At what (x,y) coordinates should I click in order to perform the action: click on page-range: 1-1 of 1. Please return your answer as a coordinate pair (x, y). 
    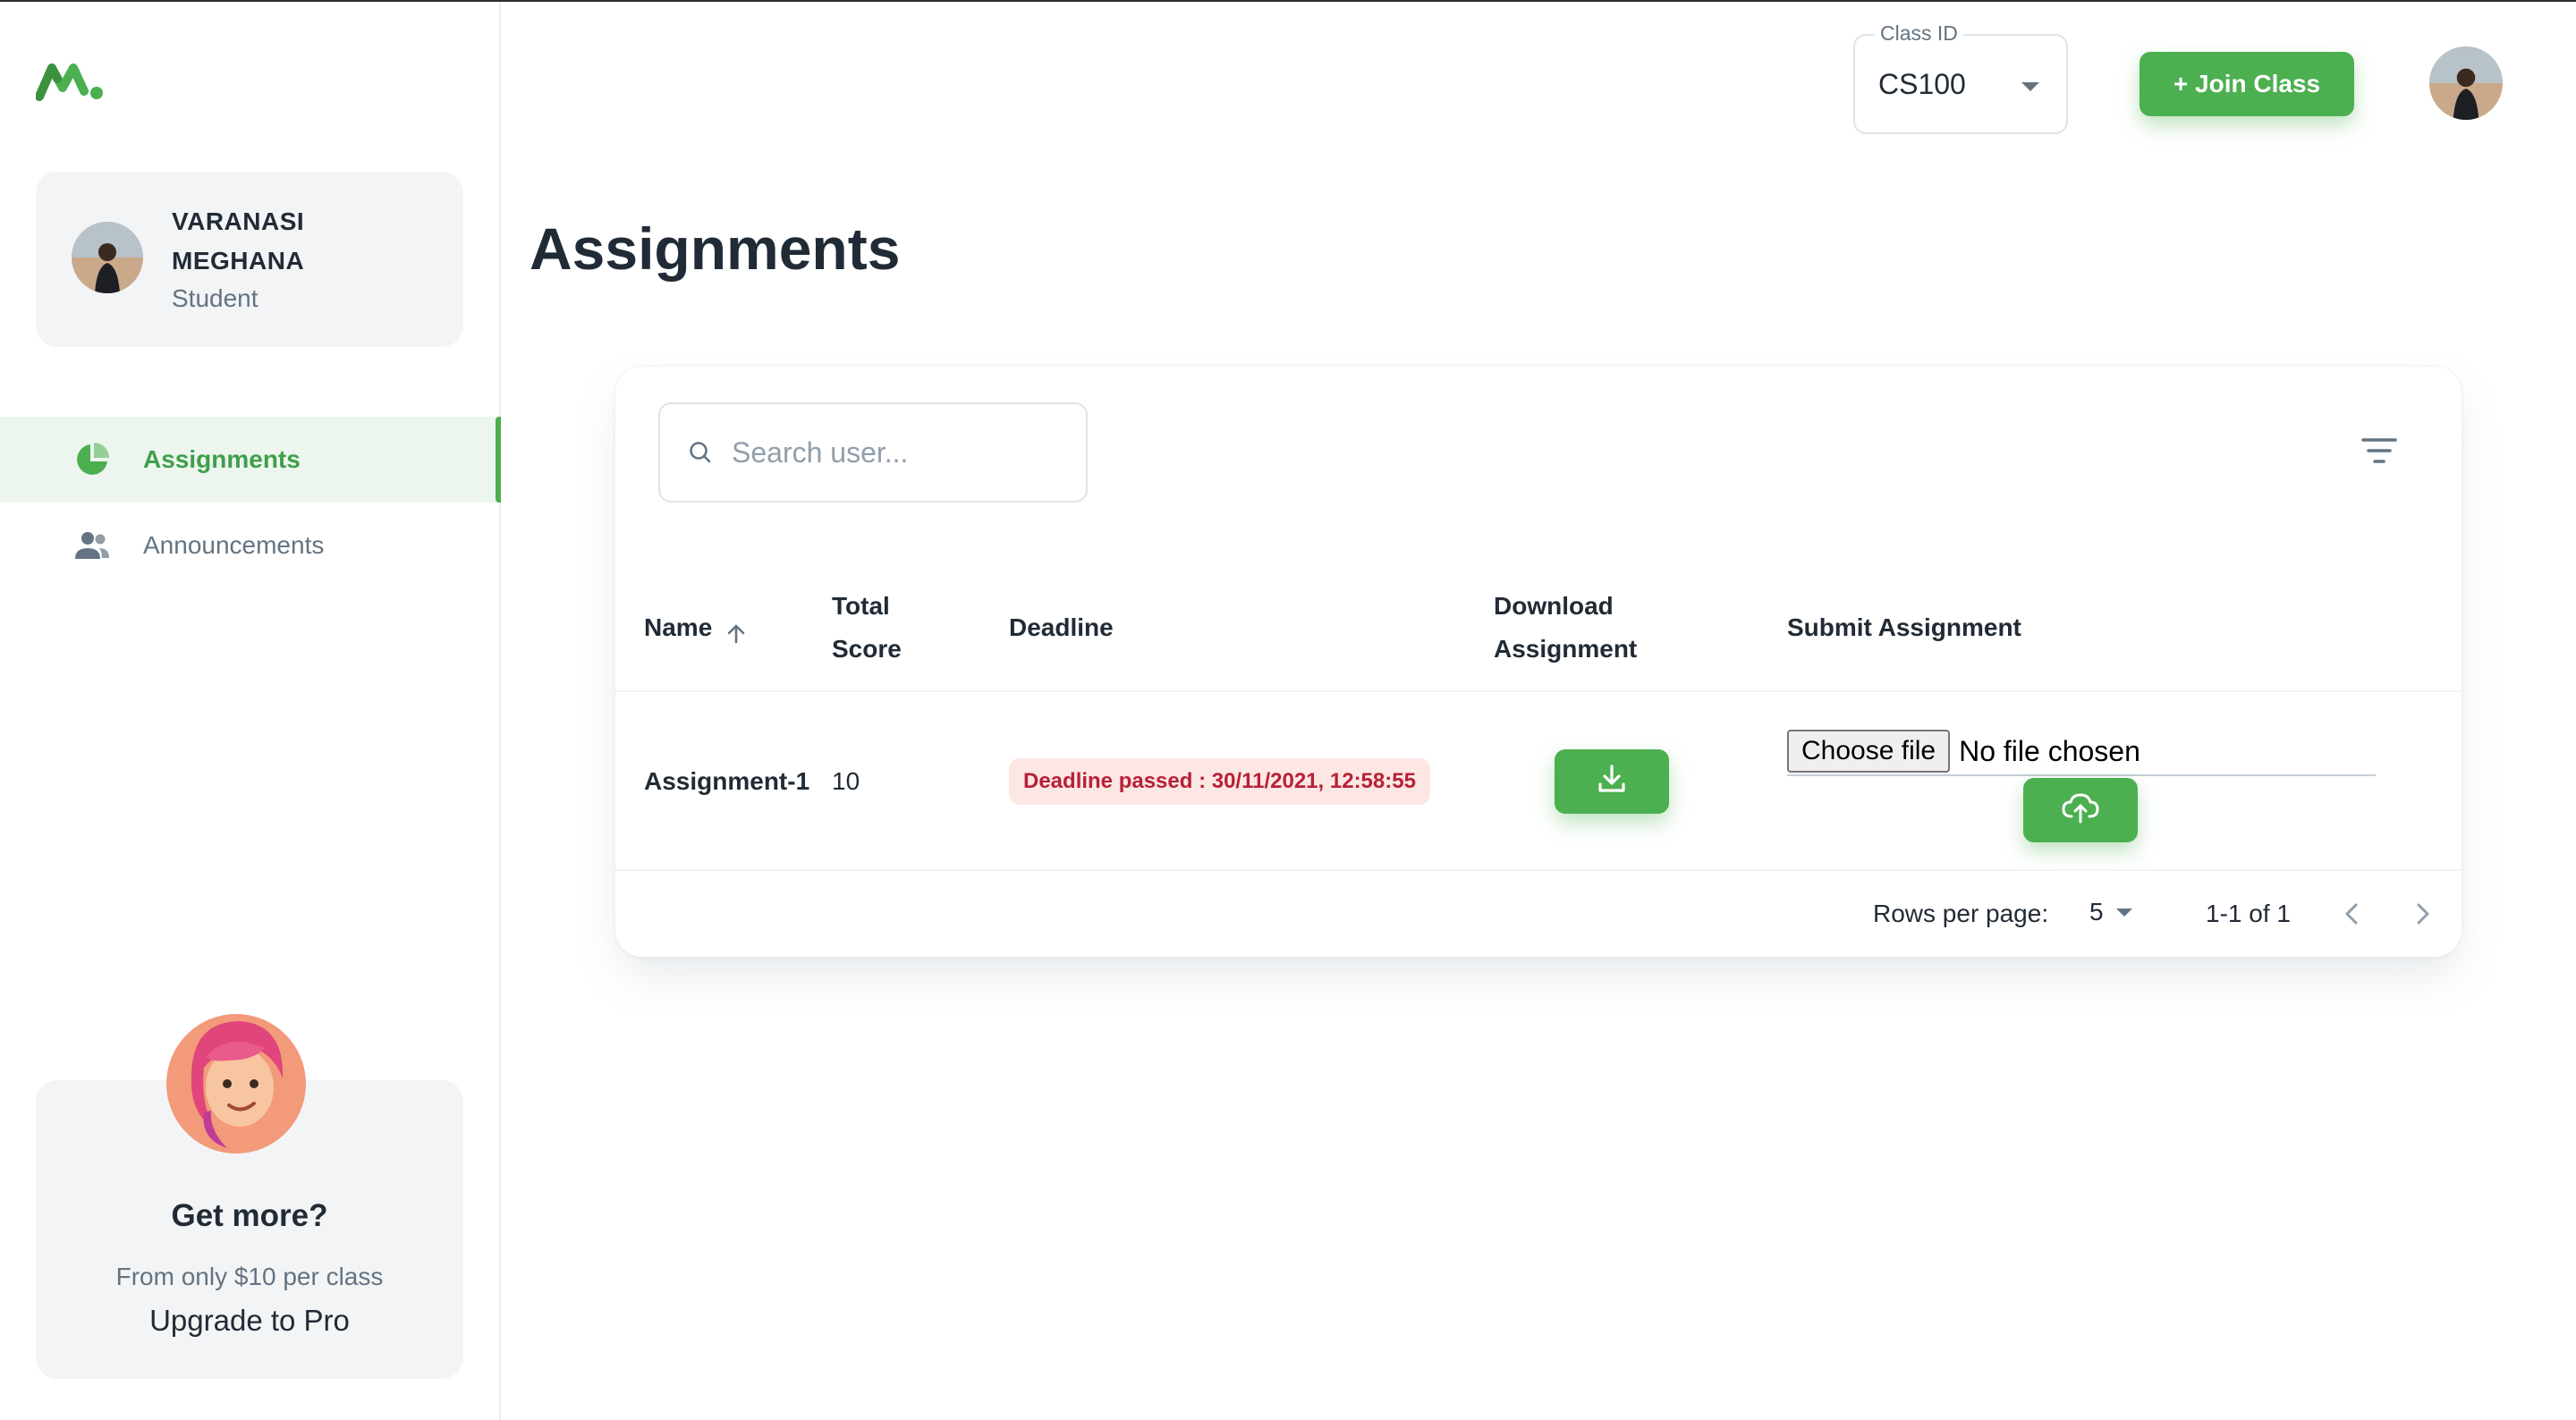
    Looking at the image, I should click on (2248, 914).